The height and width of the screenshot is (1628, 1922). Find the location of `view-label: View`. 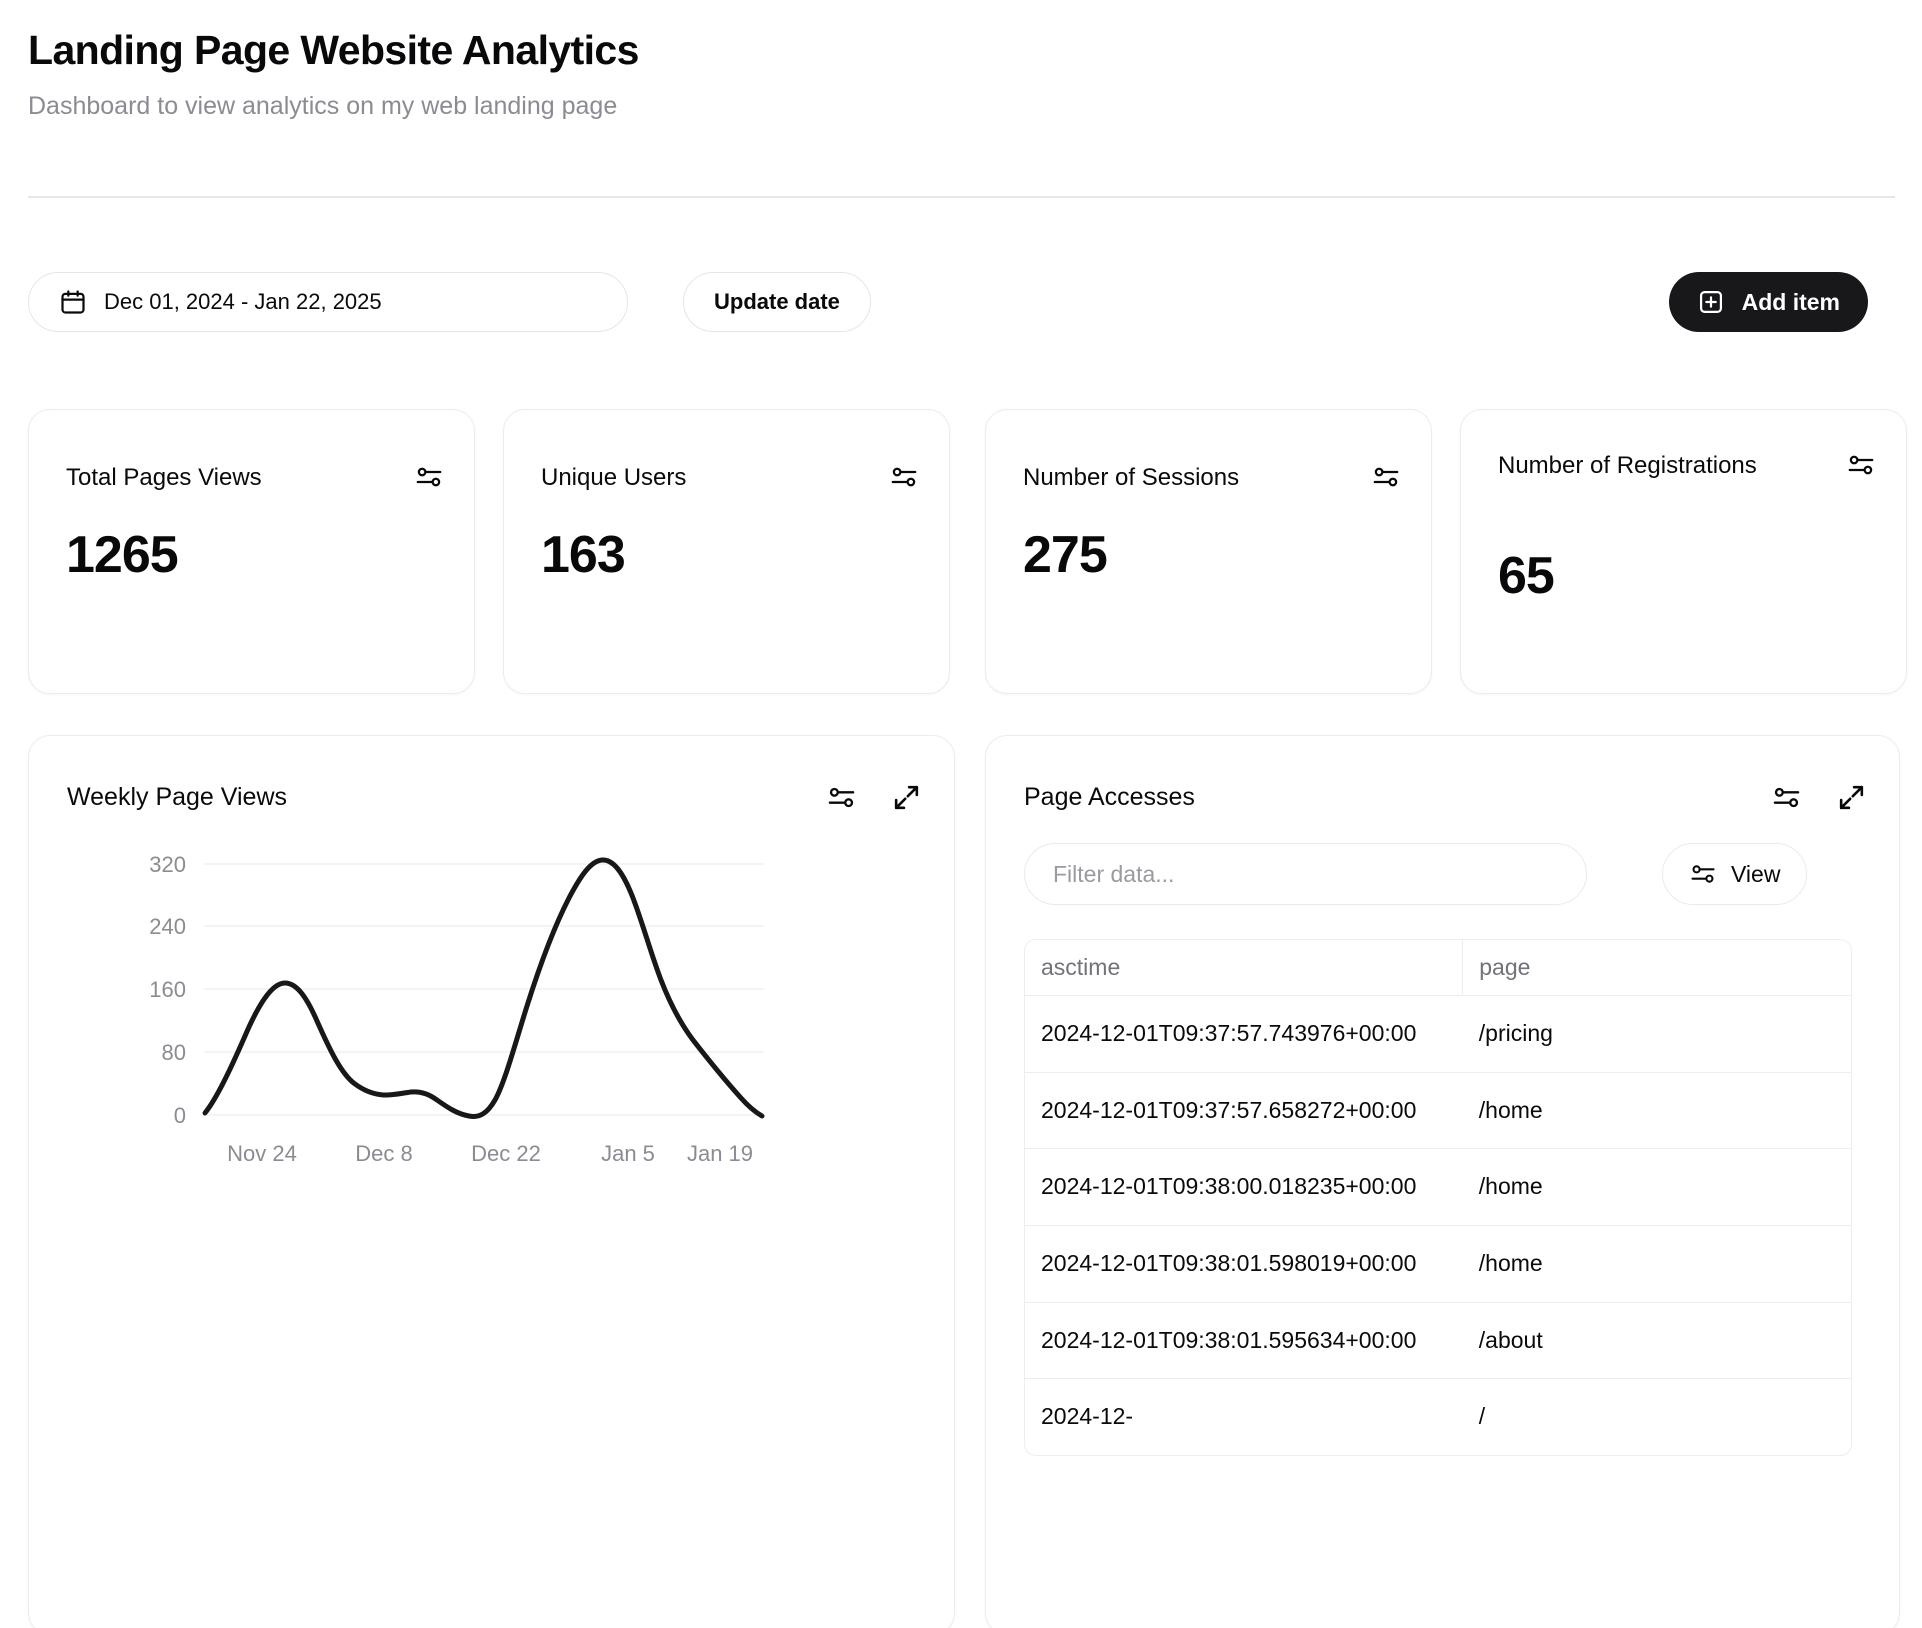

view-label: View is located at coordinates (1756, 873).